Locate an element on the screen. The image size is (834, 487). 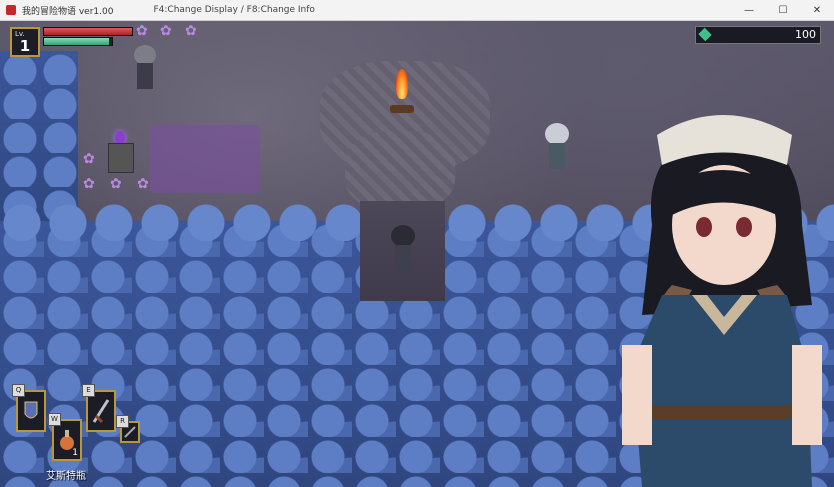
hotbar-slot-e: E is located at coordinates (99, 408).